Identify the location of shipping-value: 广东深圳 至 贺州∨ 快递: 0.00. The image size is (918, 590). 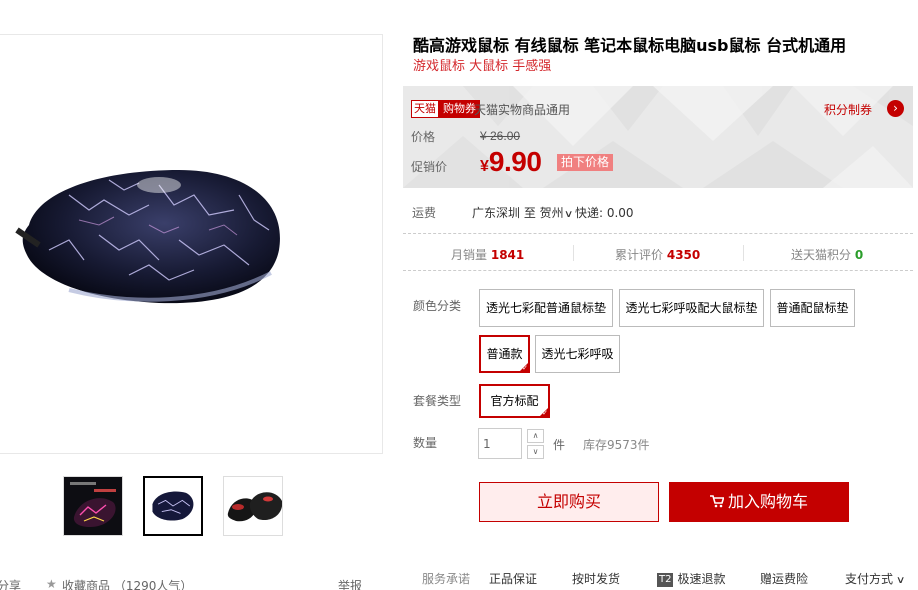
(553, 212).